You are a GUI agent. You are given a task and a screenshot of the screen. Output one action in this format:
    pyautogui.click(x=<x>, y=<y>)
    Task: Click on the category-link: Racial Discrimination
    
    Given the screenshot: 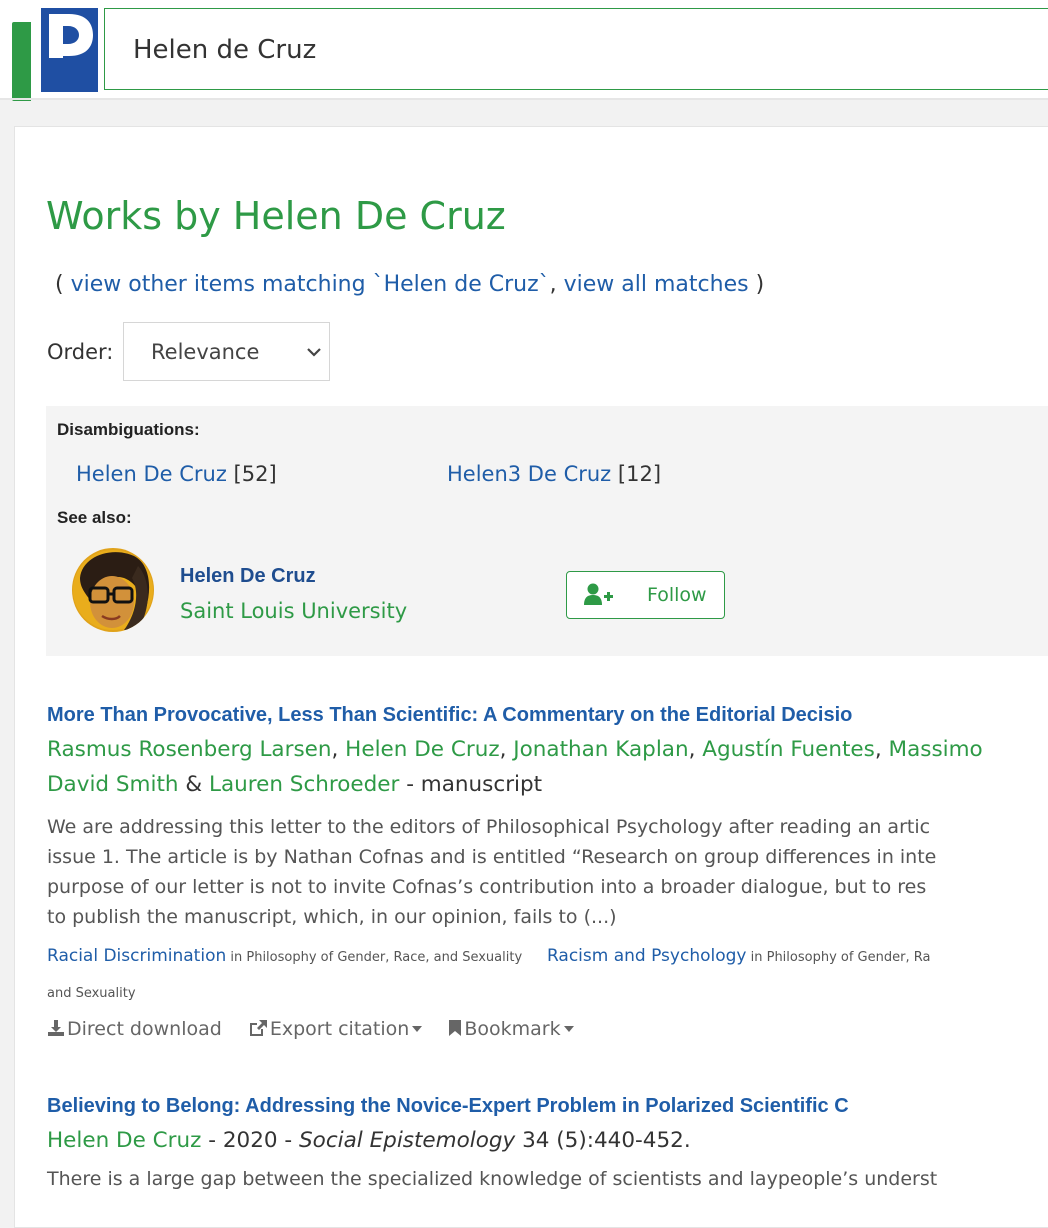 What is the action you would take?
    pyautogui.click(x=136, y=956)
    